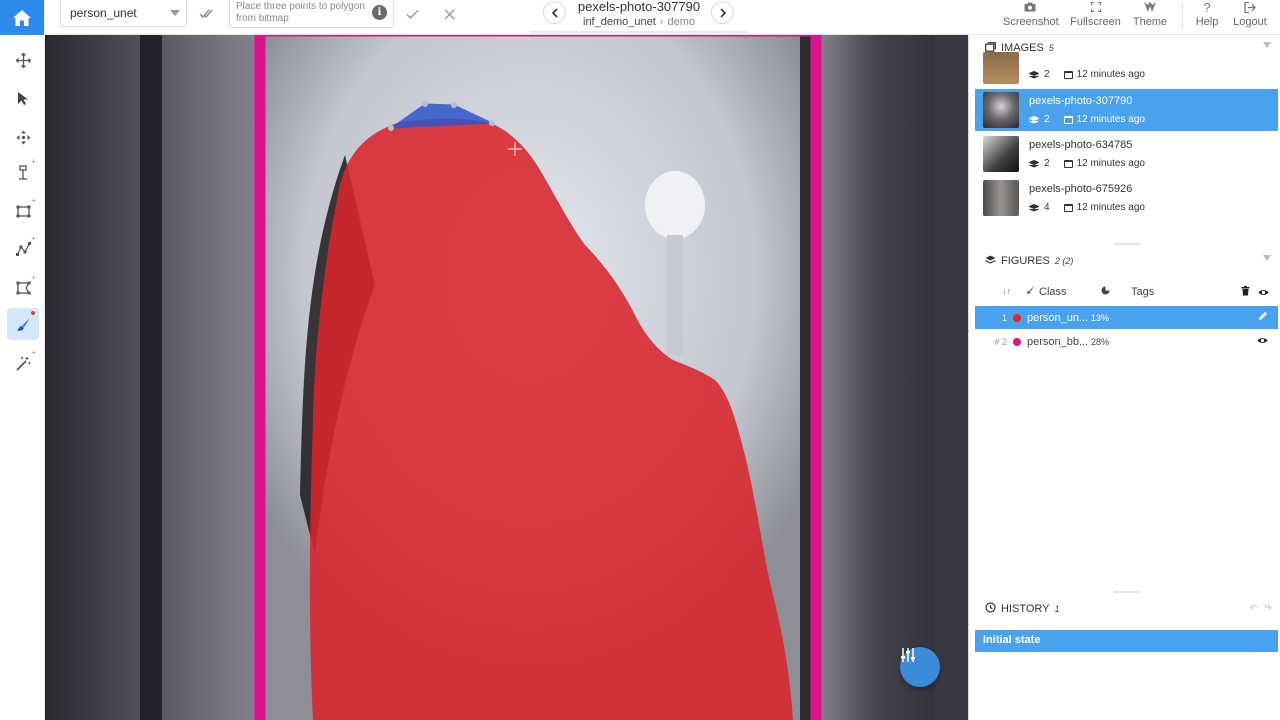 This screenshot has width=1280, height=720. Describe the element at coordinates (1095, 14) in the screenshot. I see `fullscreen-button: Fullscreen` at that location.